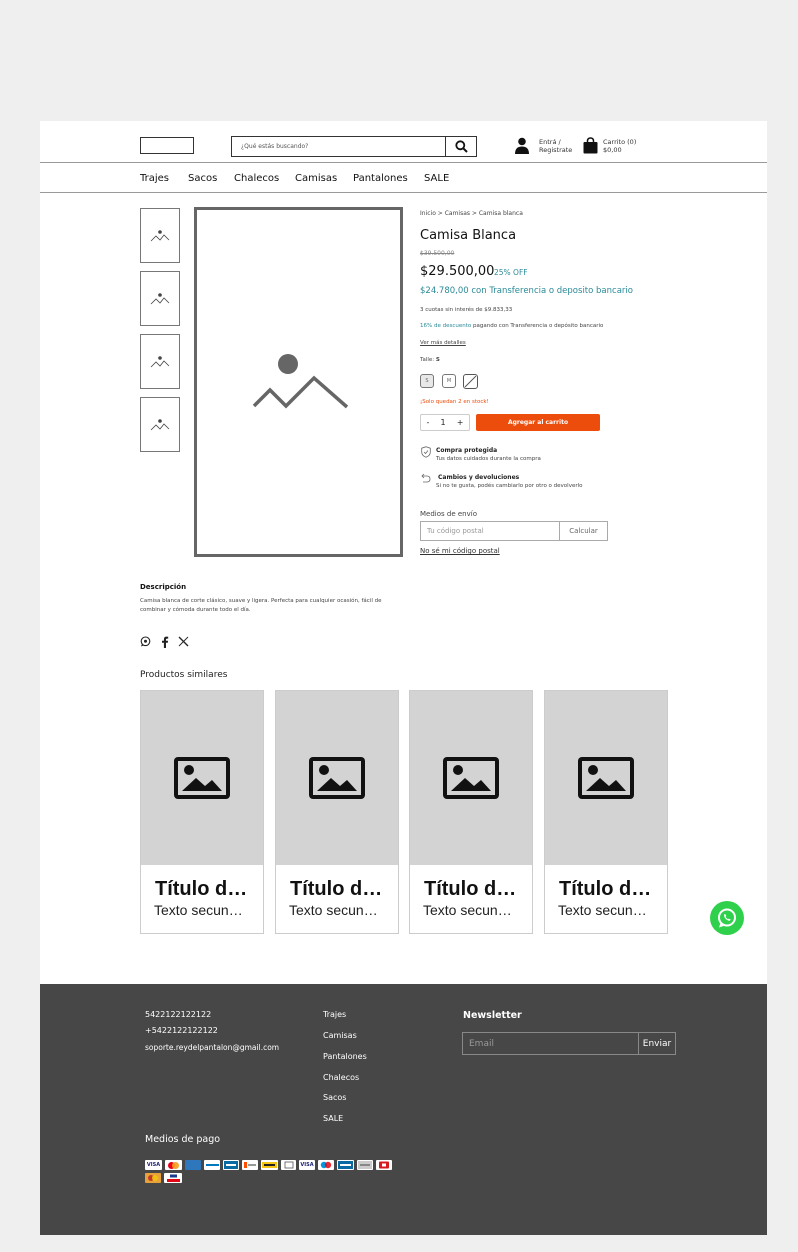 The width and height of the screenshot is (798, 1252). Describe the element at coordinates (193, 1165) in the screenshot. I see `amex-logo` at that location.